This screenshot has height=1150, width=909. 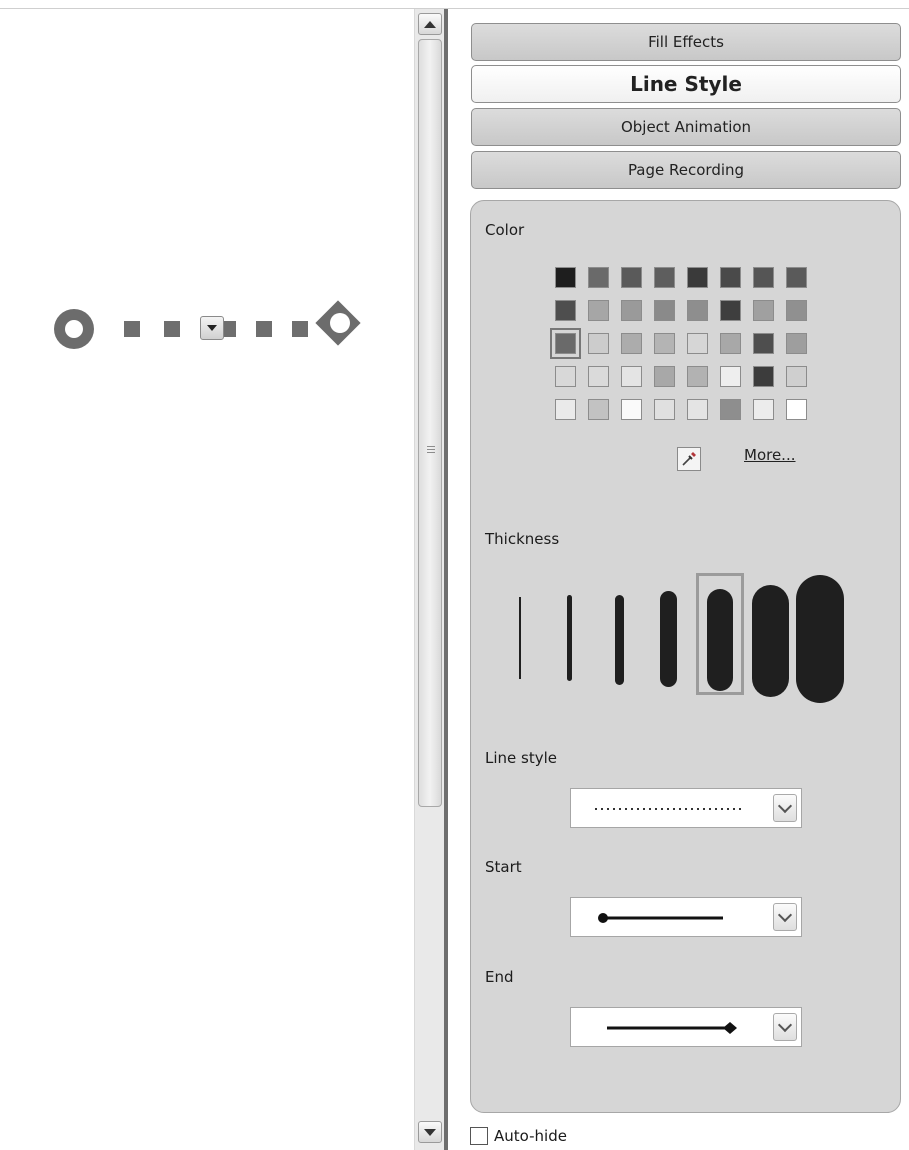 I want to click on scrollbar-thumb, so click(x=430, y=423).